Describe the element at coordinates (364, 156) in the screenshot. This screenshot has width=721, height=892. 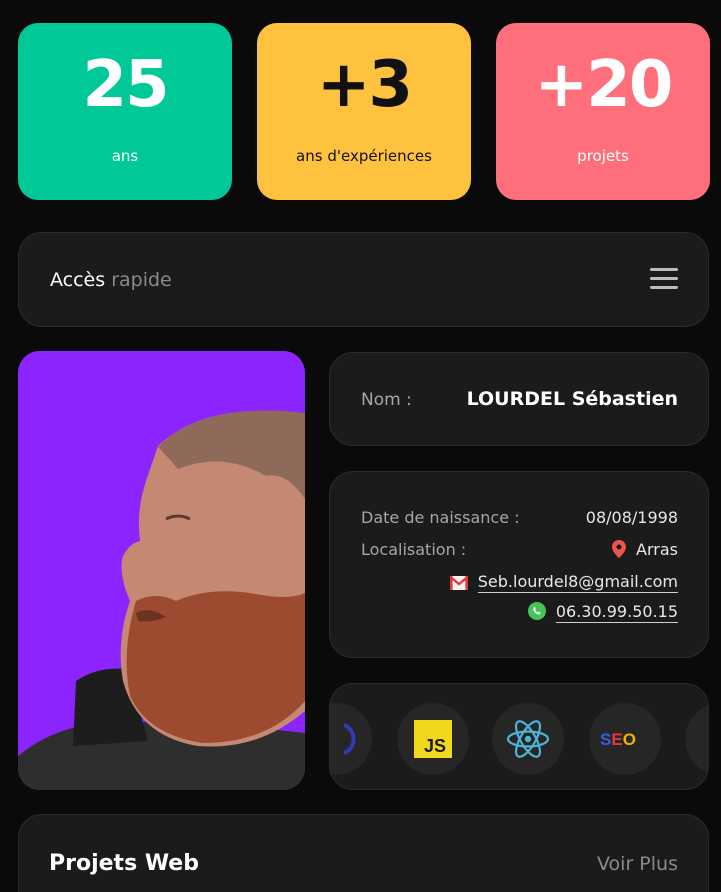
I see `stat-label: ans d'expériences` at that location.